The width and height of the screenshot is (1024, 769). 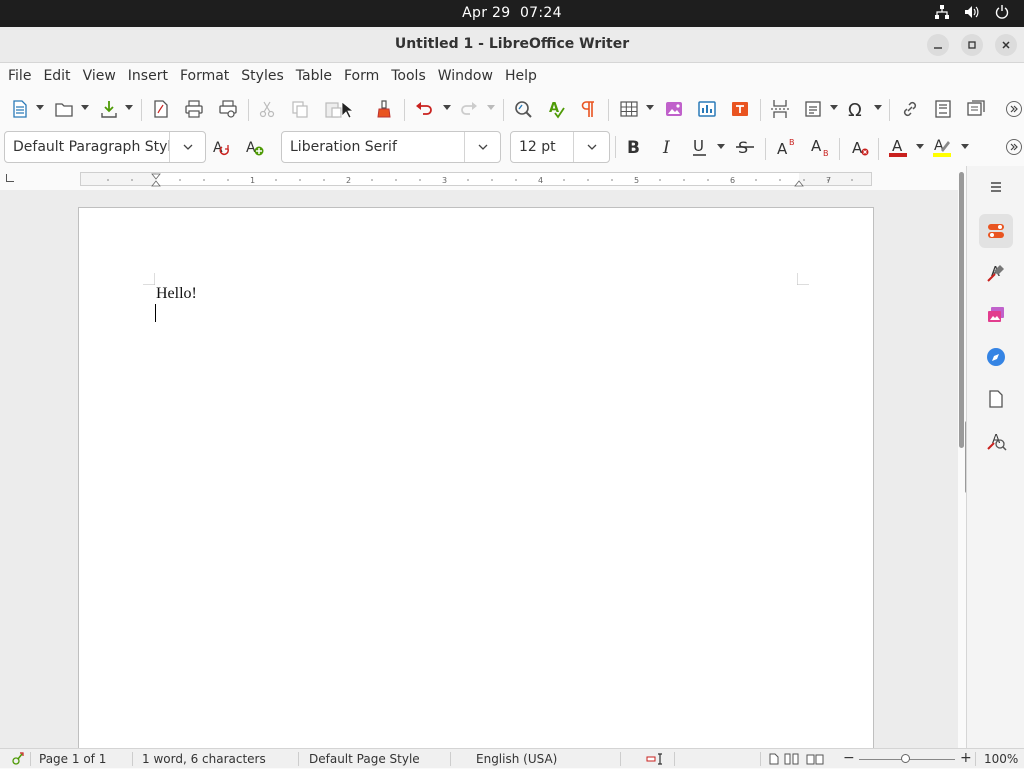 I want to click on new-dropdown-arrow, so click(x=40, y=107).